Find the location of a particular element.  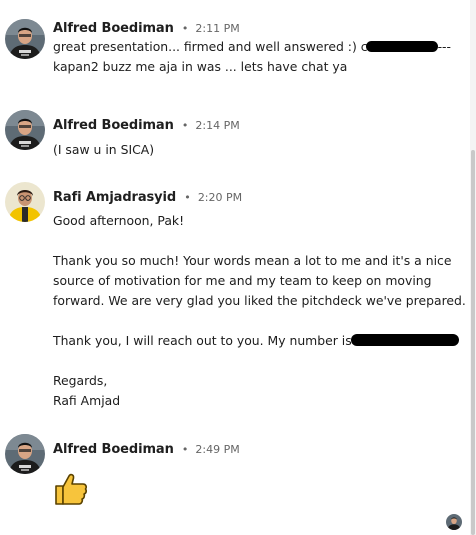

message-line: (I saw u in SICA) is located at coordinates (104, 149).